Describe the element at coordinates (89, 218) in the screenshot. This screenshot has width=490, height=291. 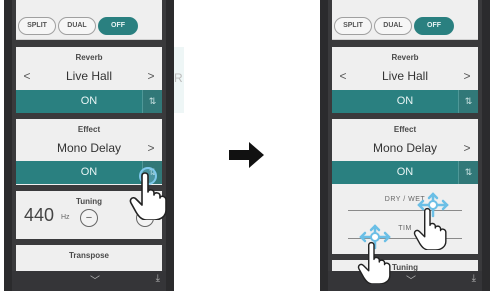
I see `minus-icon: −` at that location.